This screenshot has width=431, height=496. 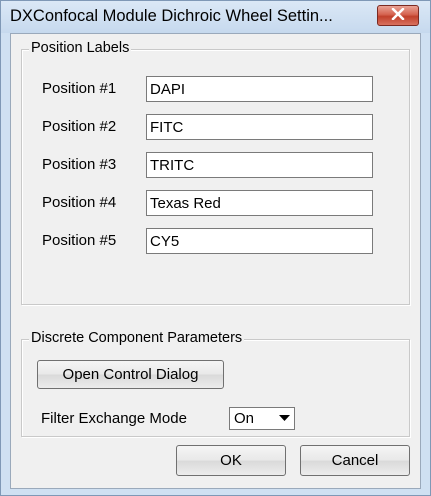 What do you see at coordinates (80, 48) in the screenshot?
I see `position-labels-group-title: Position Labels` at bounding box center [80, 48].